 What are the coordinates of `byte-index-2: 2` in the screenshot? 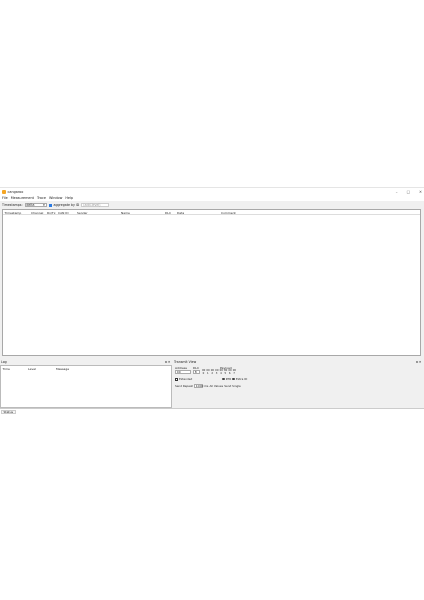 It's located at (212, 373).